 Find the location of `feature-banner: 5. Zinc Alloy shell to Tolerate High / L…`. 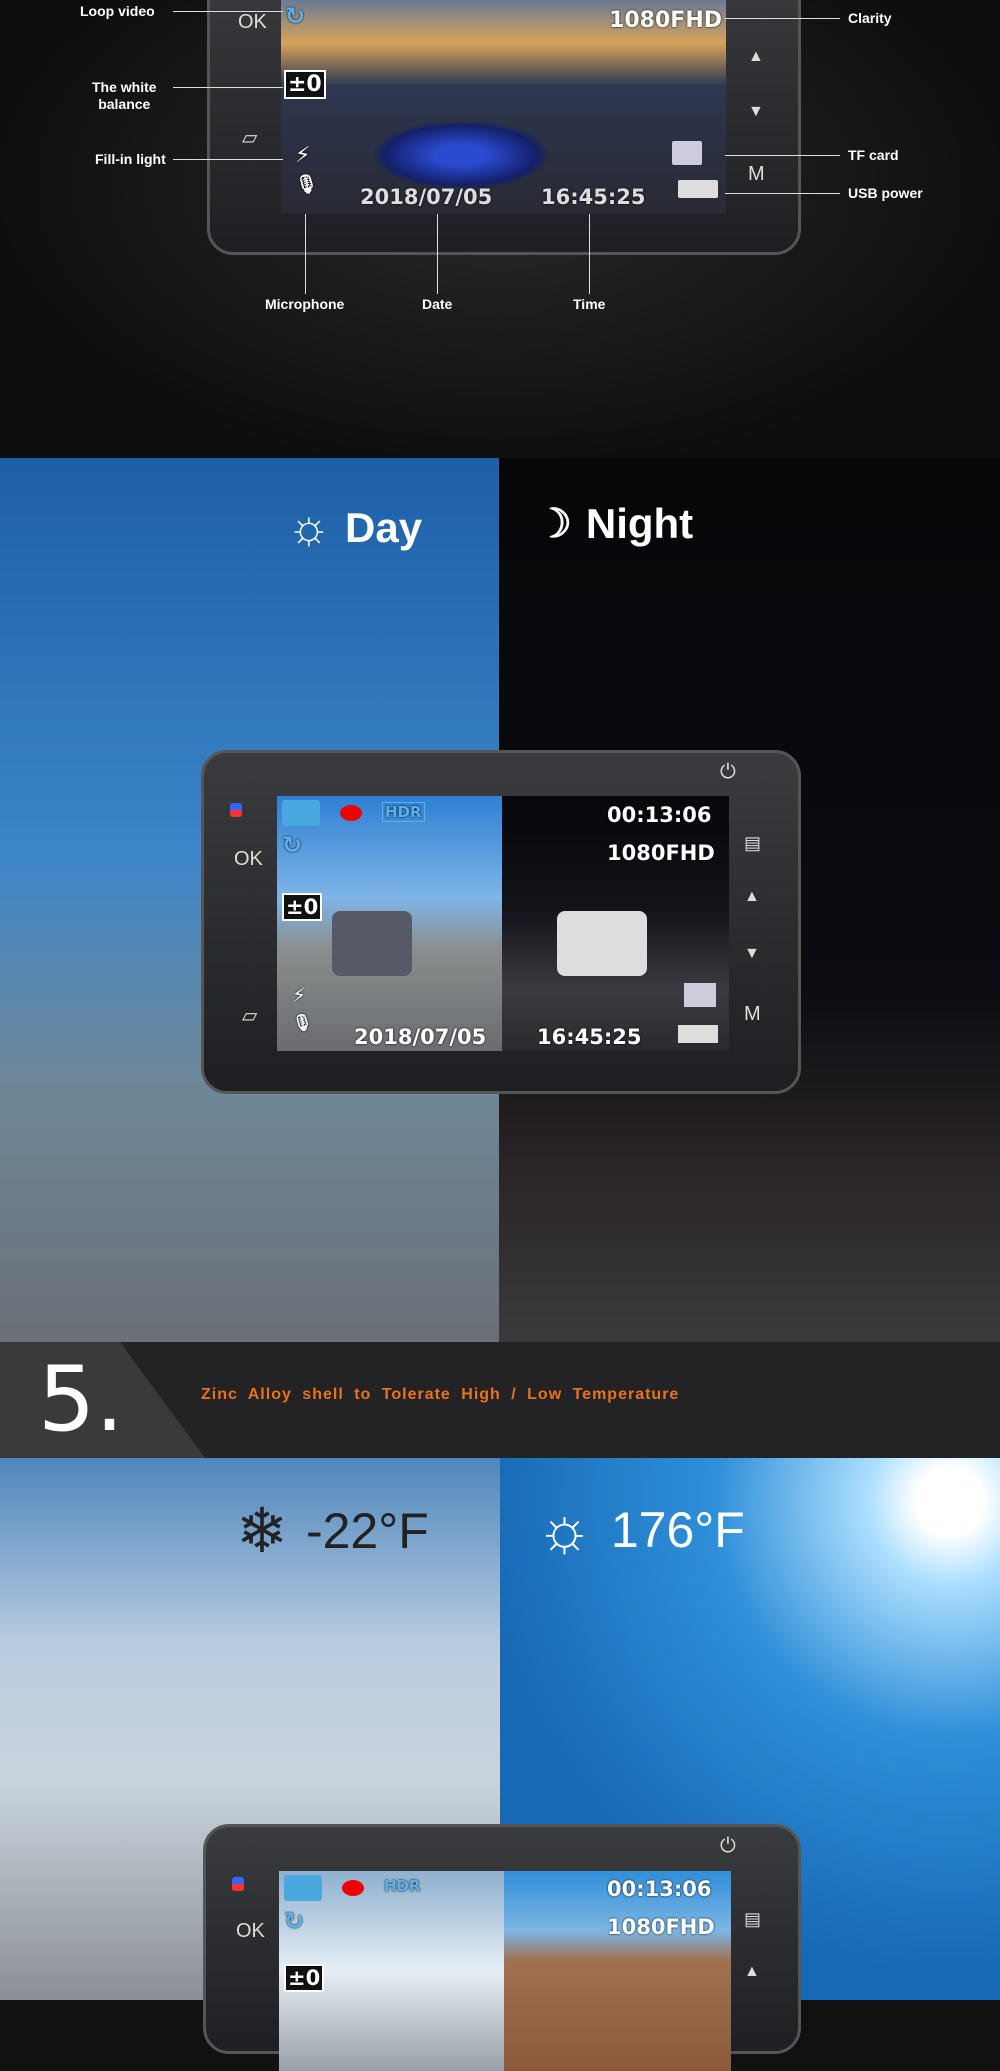

feature-banner: 5. Zinc Alloy shell to Tolerate High / L… is located at coordinates (500, 1400).